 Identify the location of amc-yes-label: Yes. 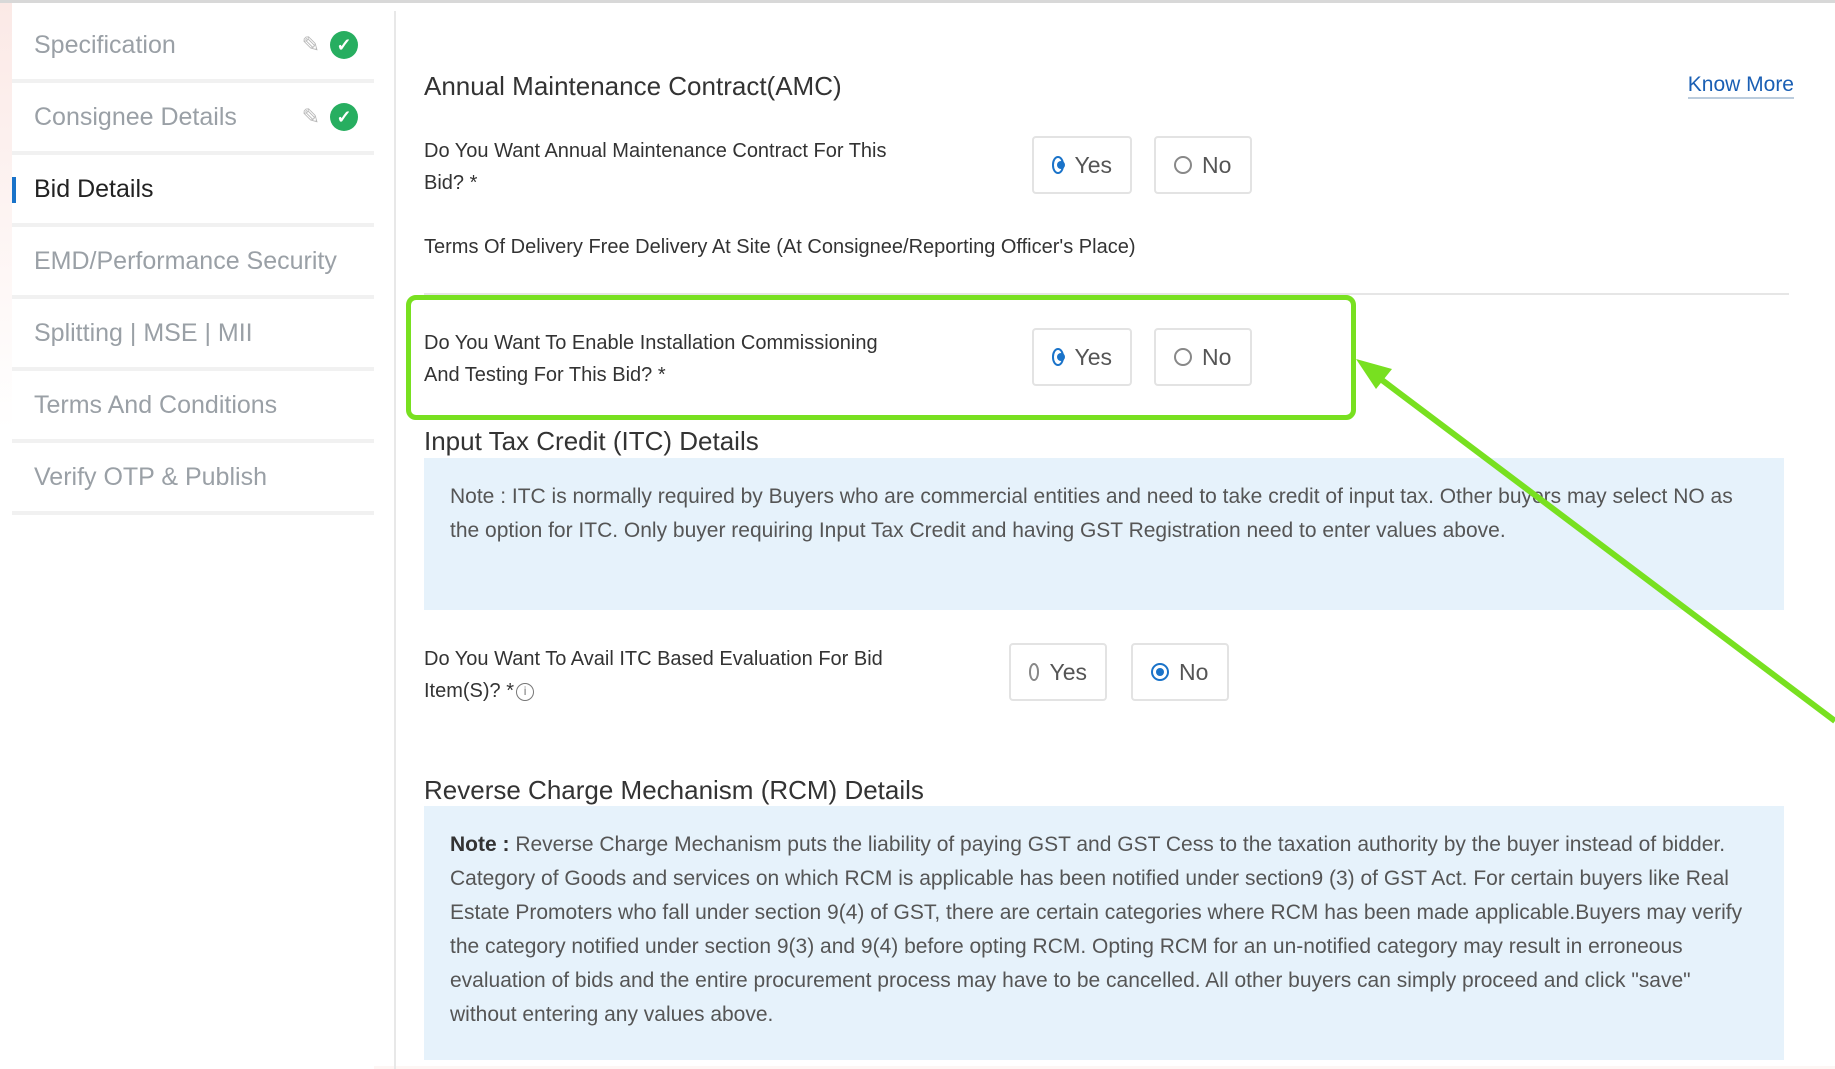
(1093, 164).